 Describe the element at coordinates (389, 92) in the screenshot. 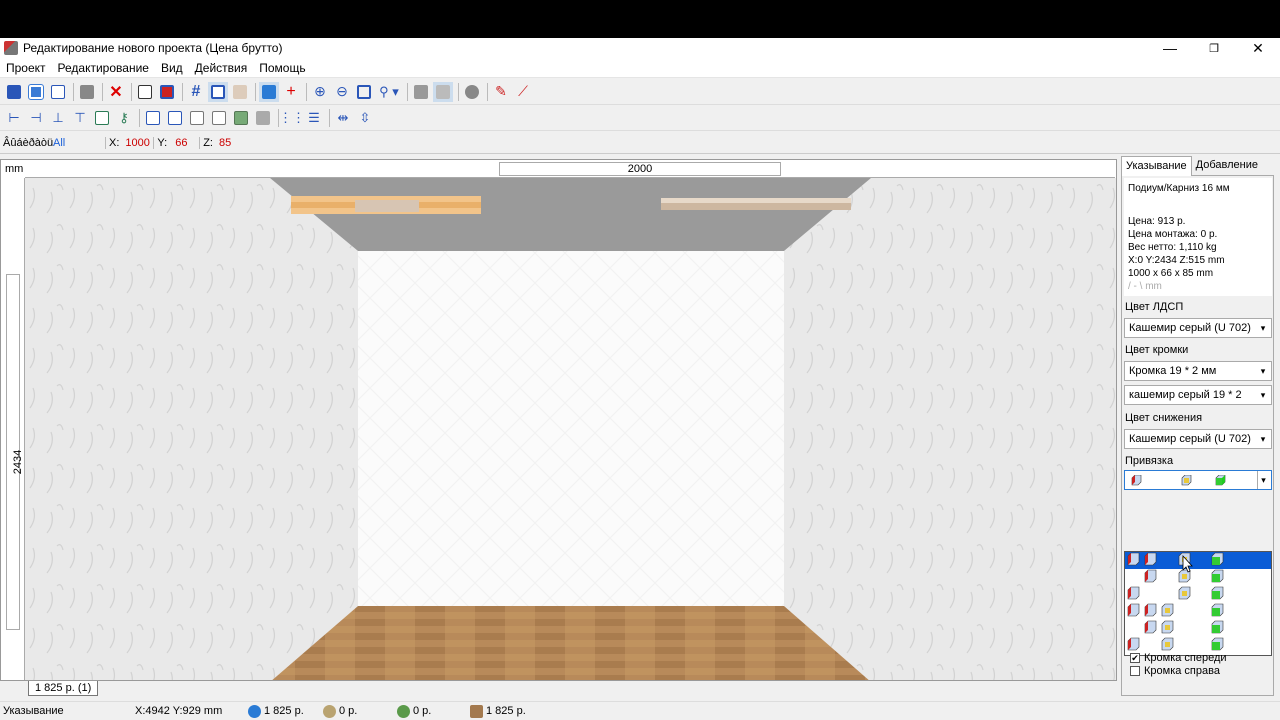

I see `zoom-menu-button: ⚲ ▾` at that location.